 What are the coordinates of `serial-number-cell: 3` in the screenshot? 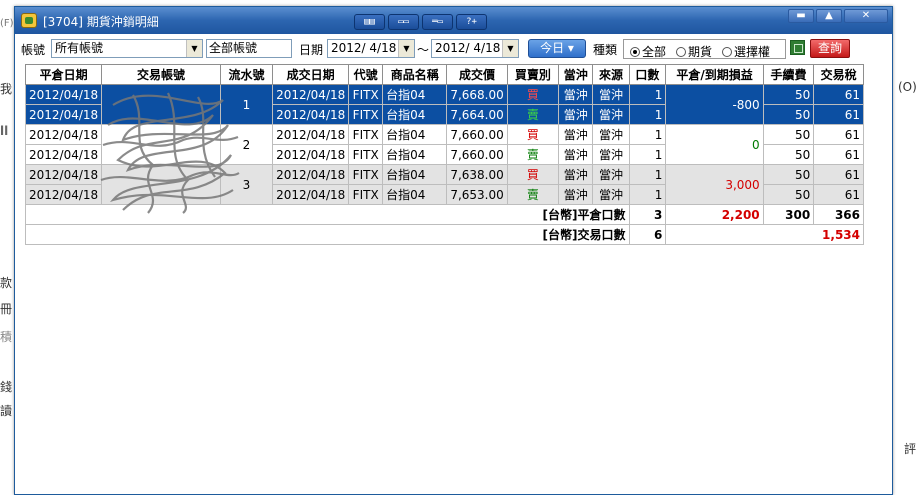 It's located at (246, 184).